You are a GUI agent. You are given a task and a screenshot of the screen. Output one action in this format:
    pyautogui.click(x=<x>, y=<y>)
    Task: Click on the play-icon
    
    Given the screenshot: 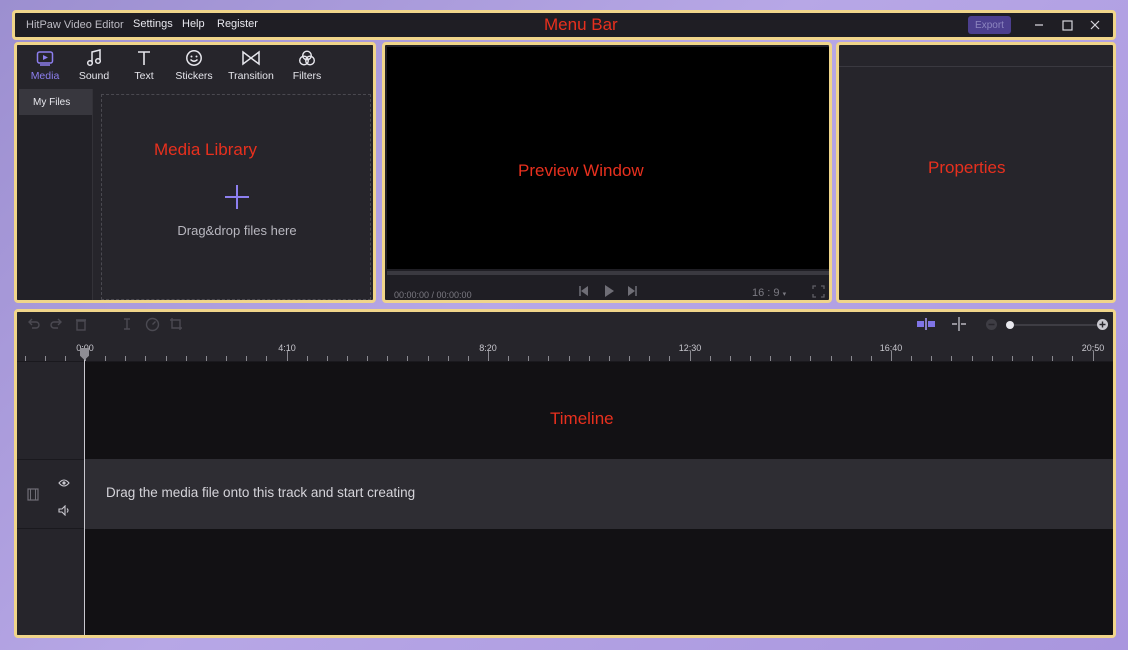 What is the action you would take?
    pyautogui.click(x=609, y=292)
    